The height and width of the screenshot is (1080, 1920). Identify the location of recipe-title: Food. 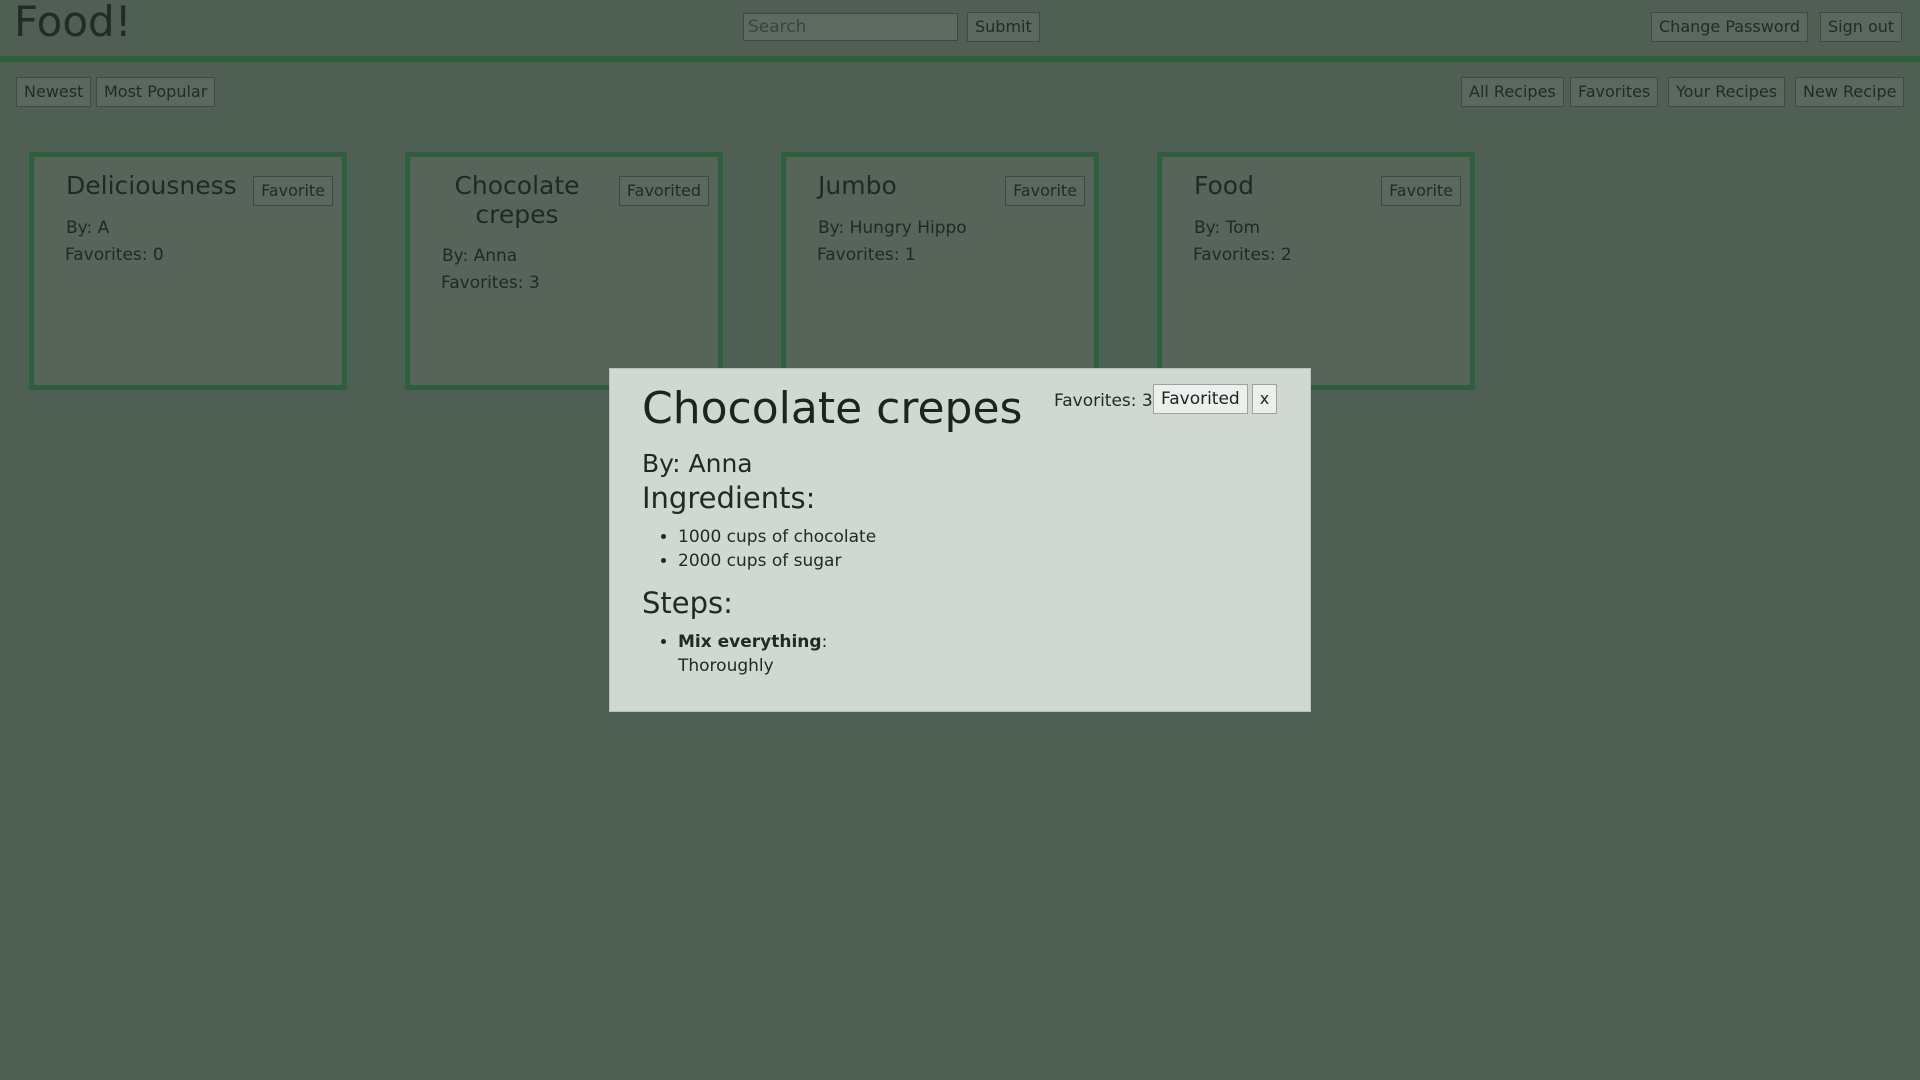
(1224, 185).